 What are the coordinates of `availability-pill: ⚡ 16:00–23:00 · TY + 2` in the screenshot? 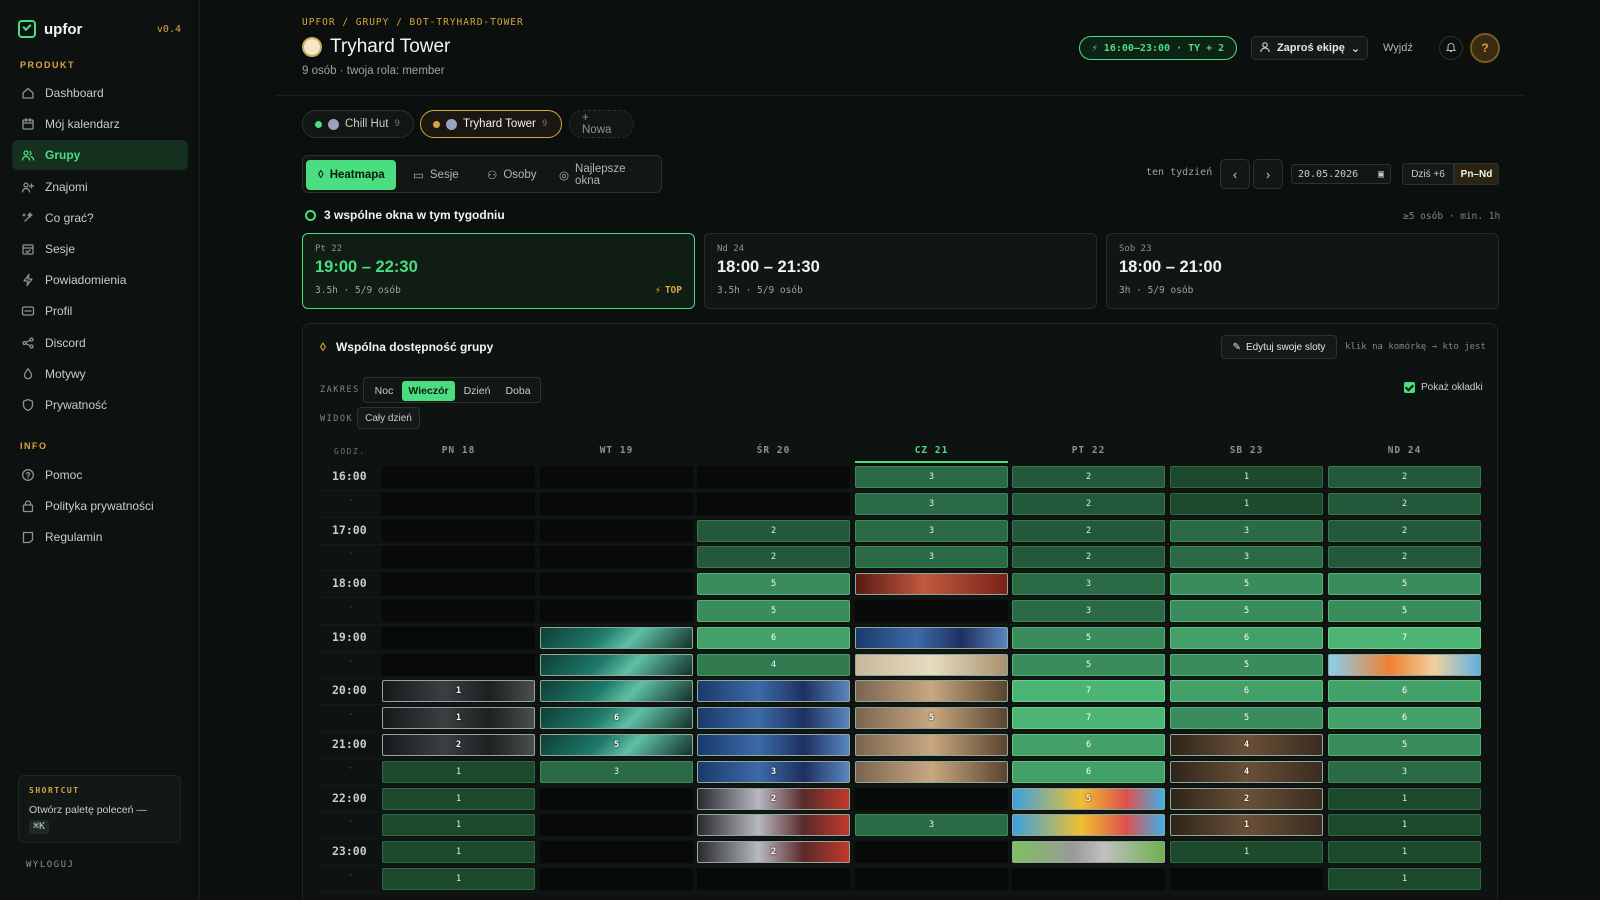 It's located at (1158, 48).